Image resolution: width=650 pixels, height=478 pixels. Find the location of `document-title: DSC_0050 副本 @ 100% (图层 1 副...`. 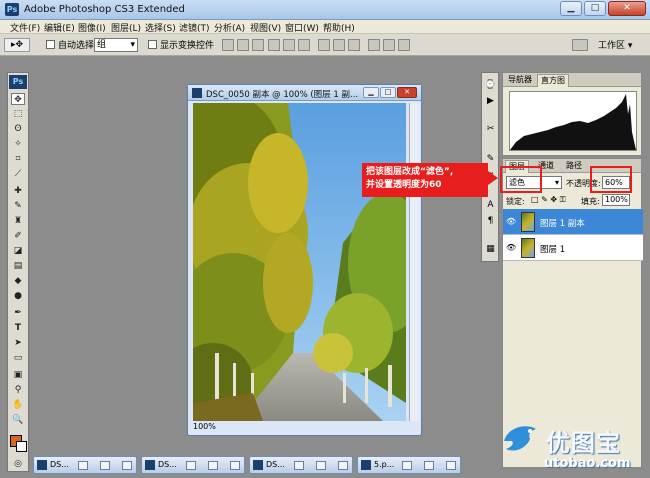

document-title: DSC_0050 副本 @ 100% (图层 1 副... is located at coordinates (282, 95).